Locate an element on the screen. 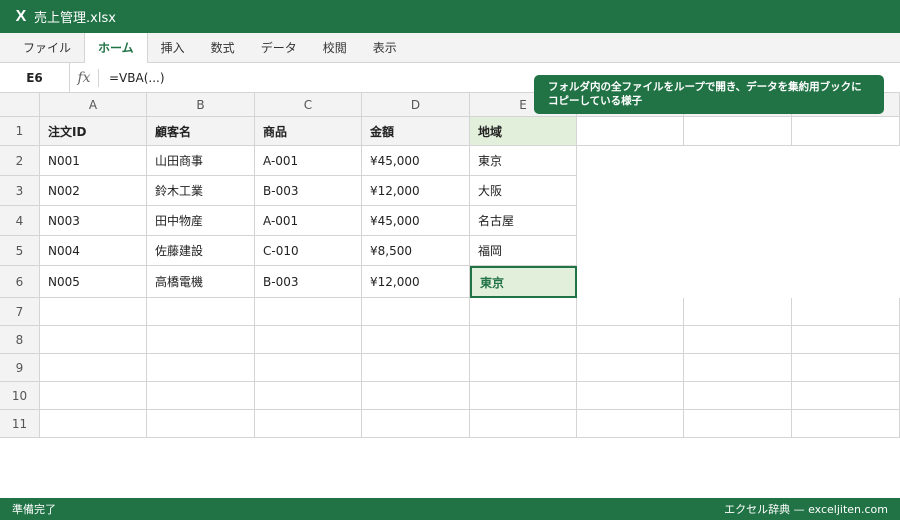  data-cell: 鈴木工業 is located at coordinates (201, 191).